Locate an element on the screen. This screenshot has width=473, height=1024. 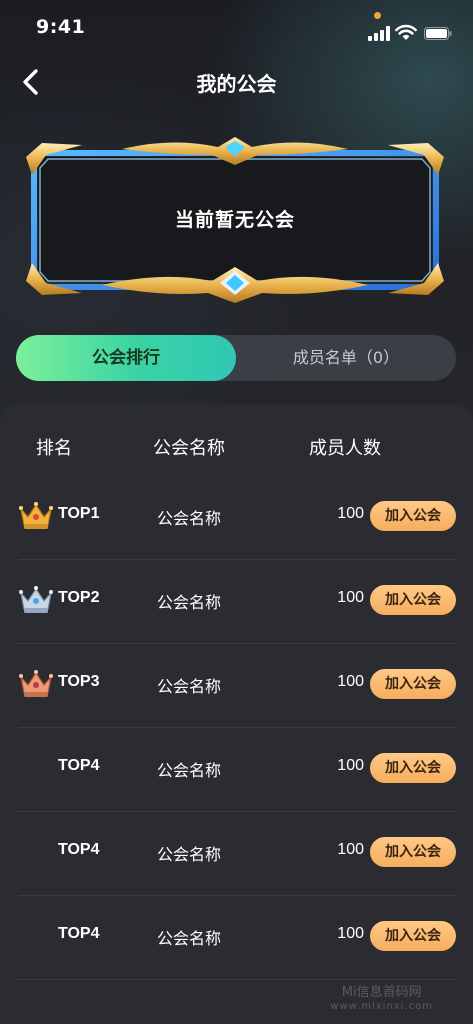
tab-bar: 公会排行 成员名单（0） is located at coordinates (236, 358).